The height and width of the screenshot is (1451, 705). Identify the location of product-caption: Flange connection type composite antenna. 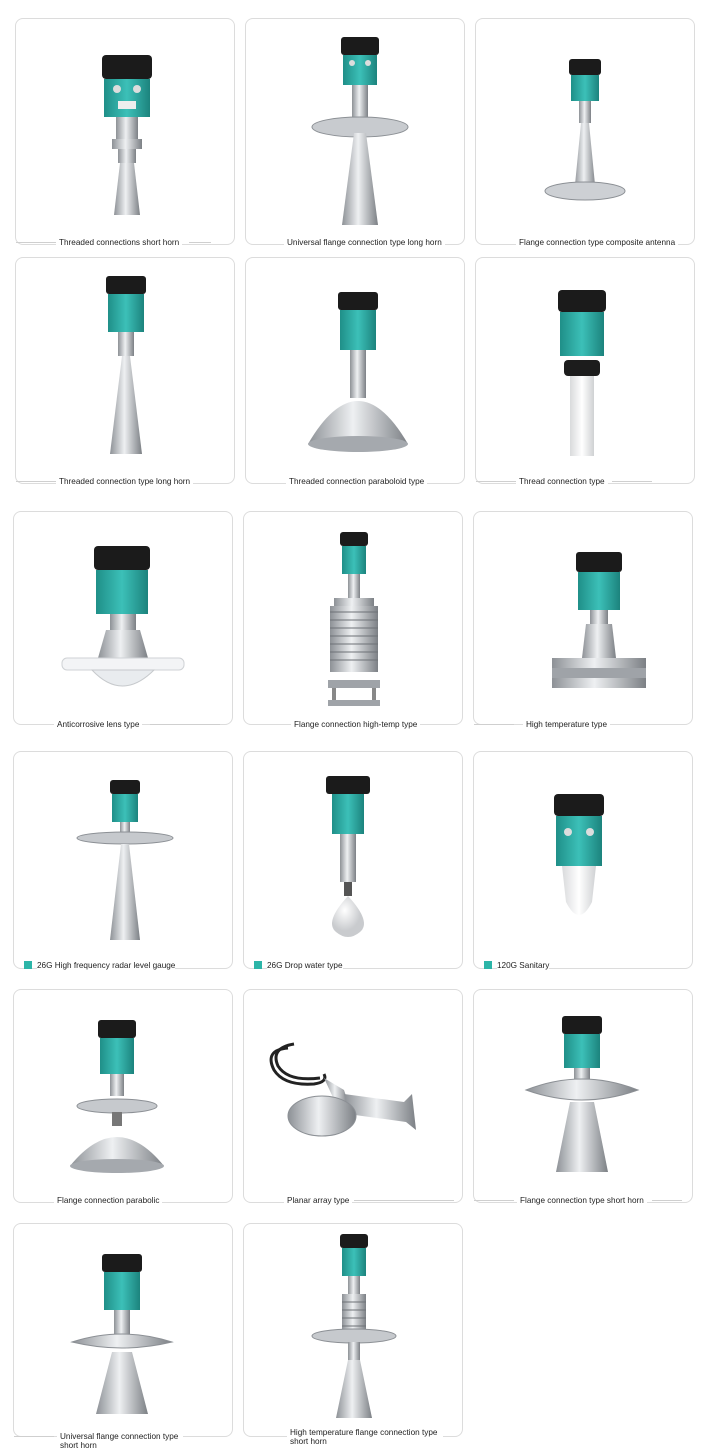
(597, 242).